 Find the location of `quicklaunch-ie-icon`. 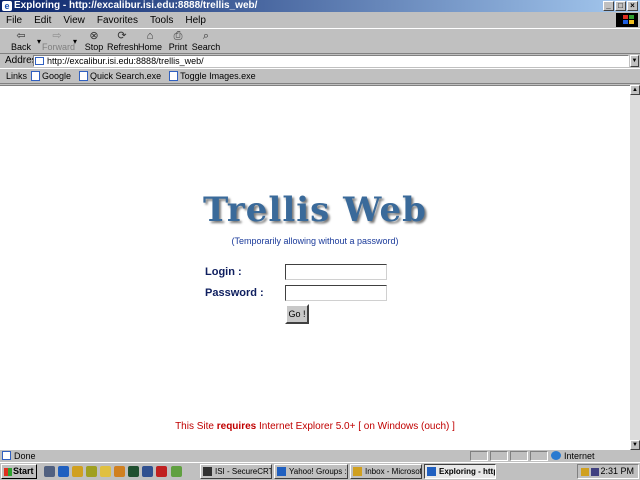

quicklaunch-ie-icon is located at coordinates (63, 471).